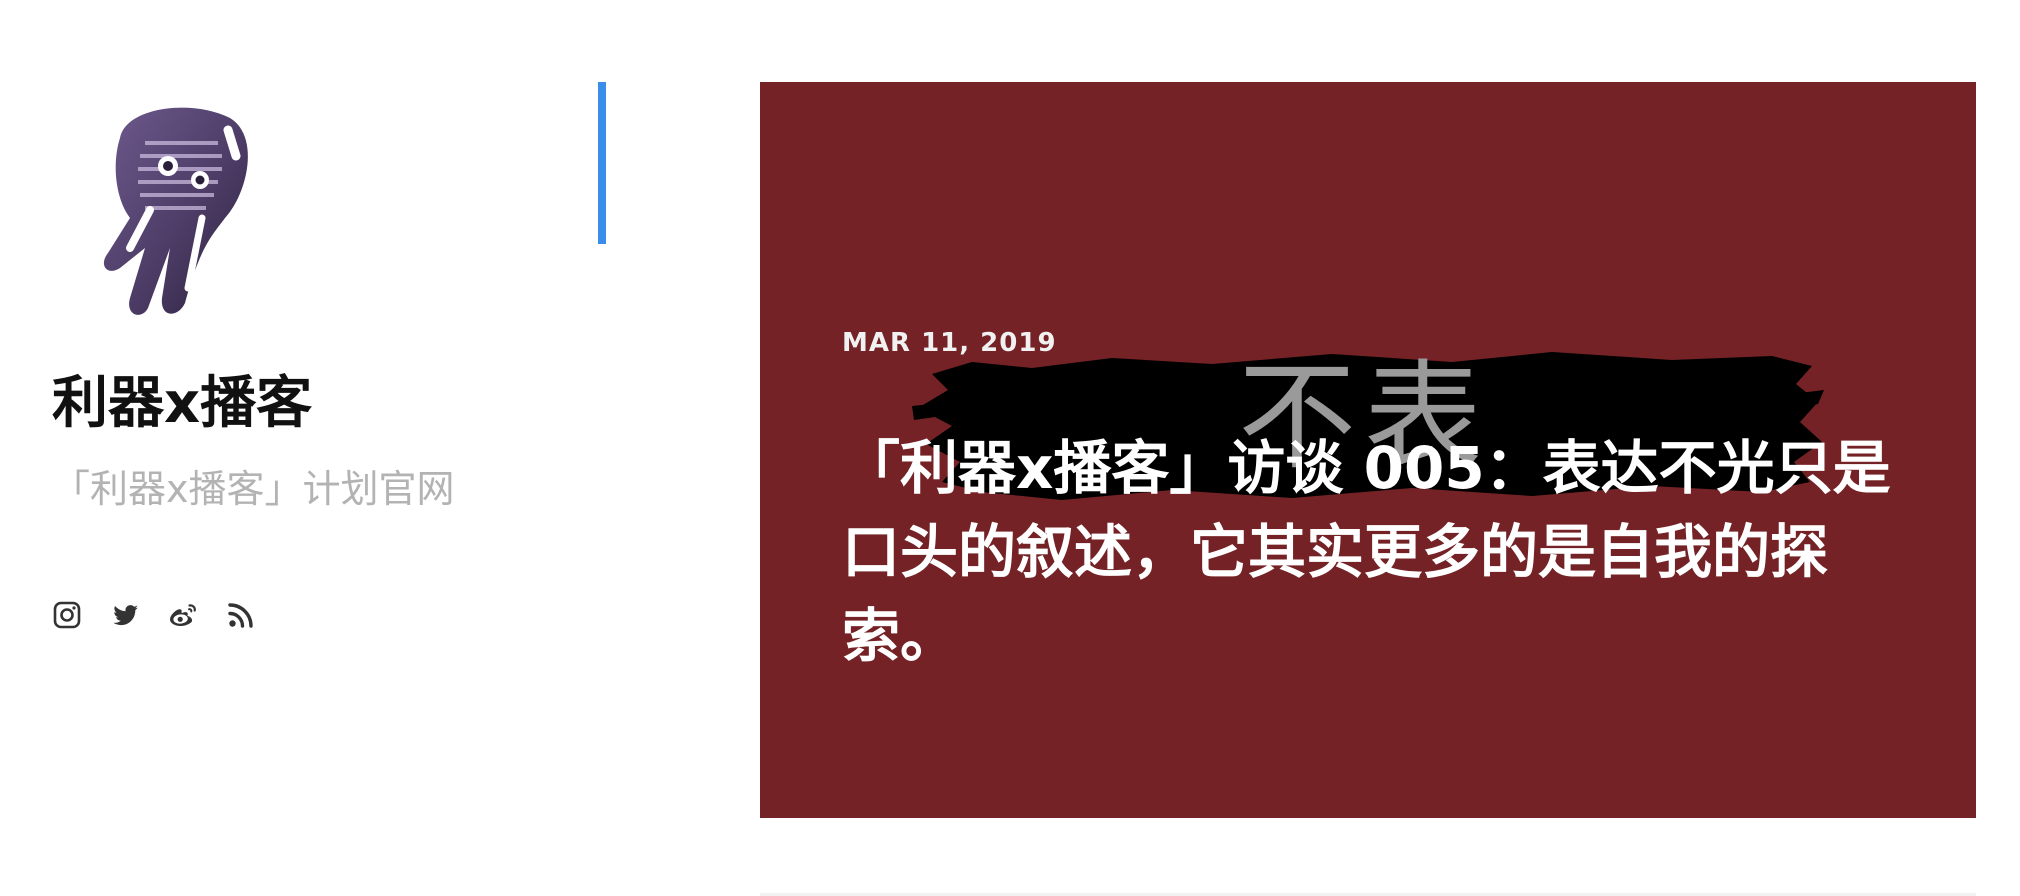 The height and width of the screenshot is (896, 2020). Describe the element at coordinates (182, 404) in the screenshot. I see `site-title: 利器x播客` at that location.